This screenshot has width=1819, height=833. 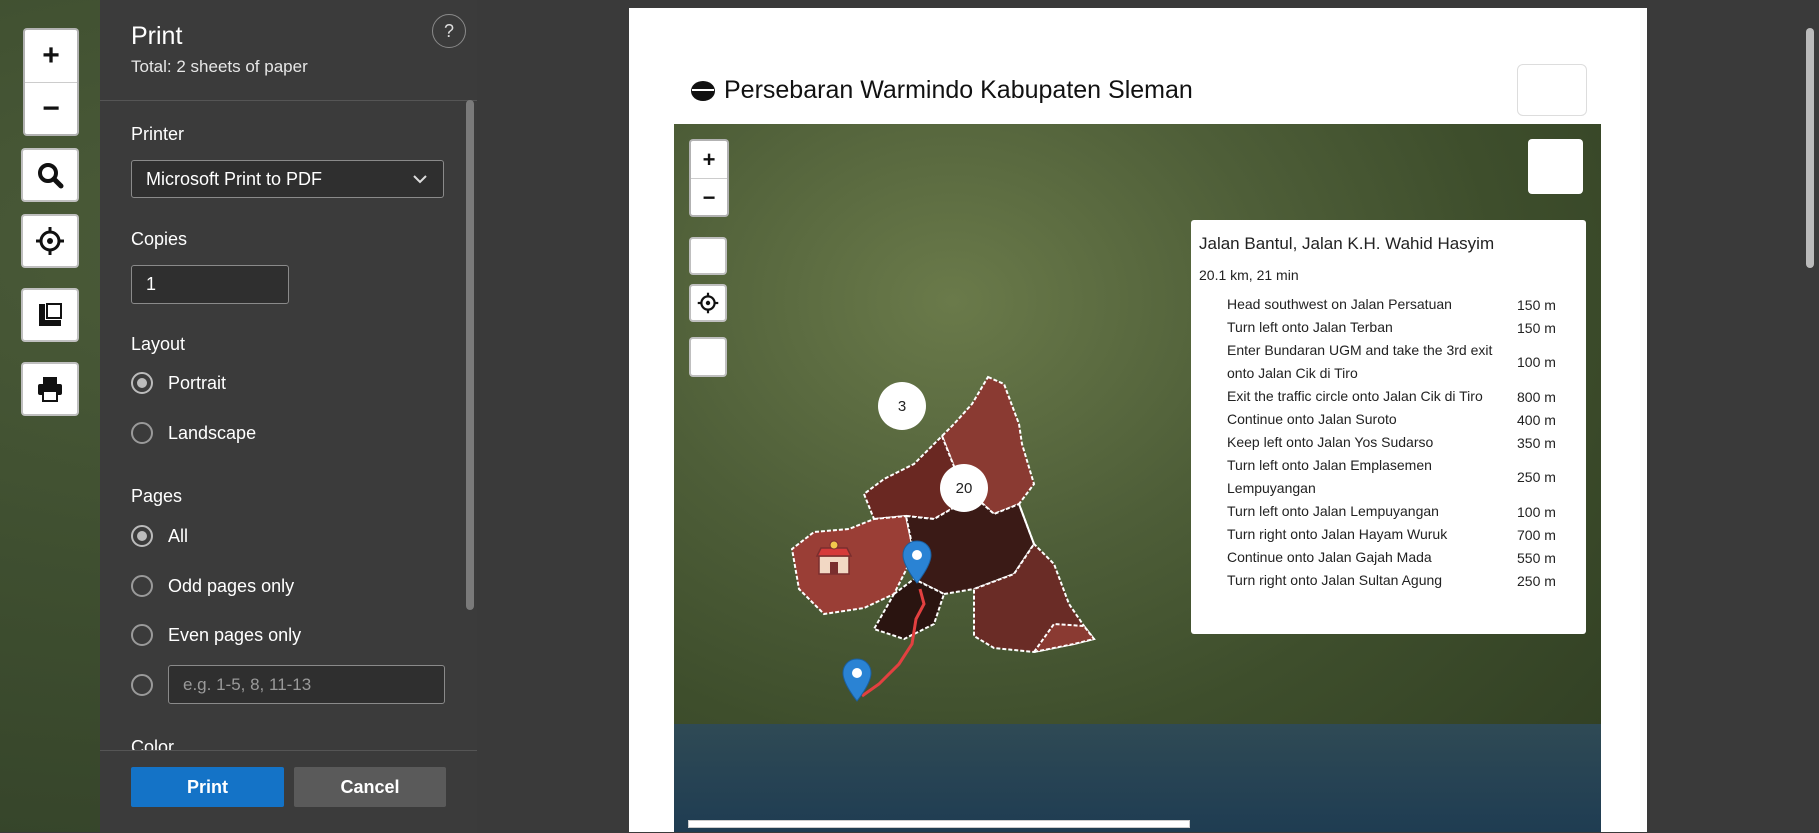 What do you see at coordinates (210, 284) in the screenshot?
I see `copies-input: 1` at bounding box center [210, 284].